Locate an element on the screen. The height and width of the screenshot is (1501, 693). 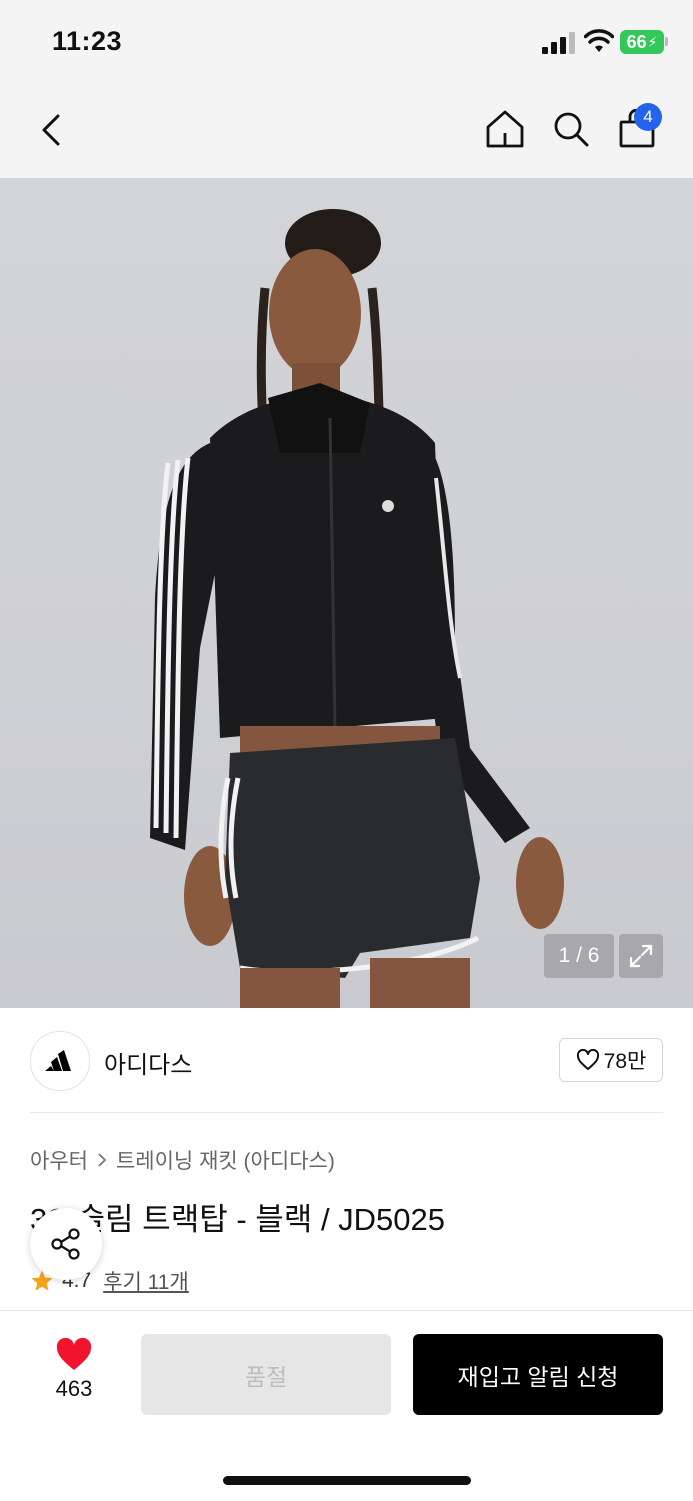
expand-image-button is located at coordinates (641, 956).